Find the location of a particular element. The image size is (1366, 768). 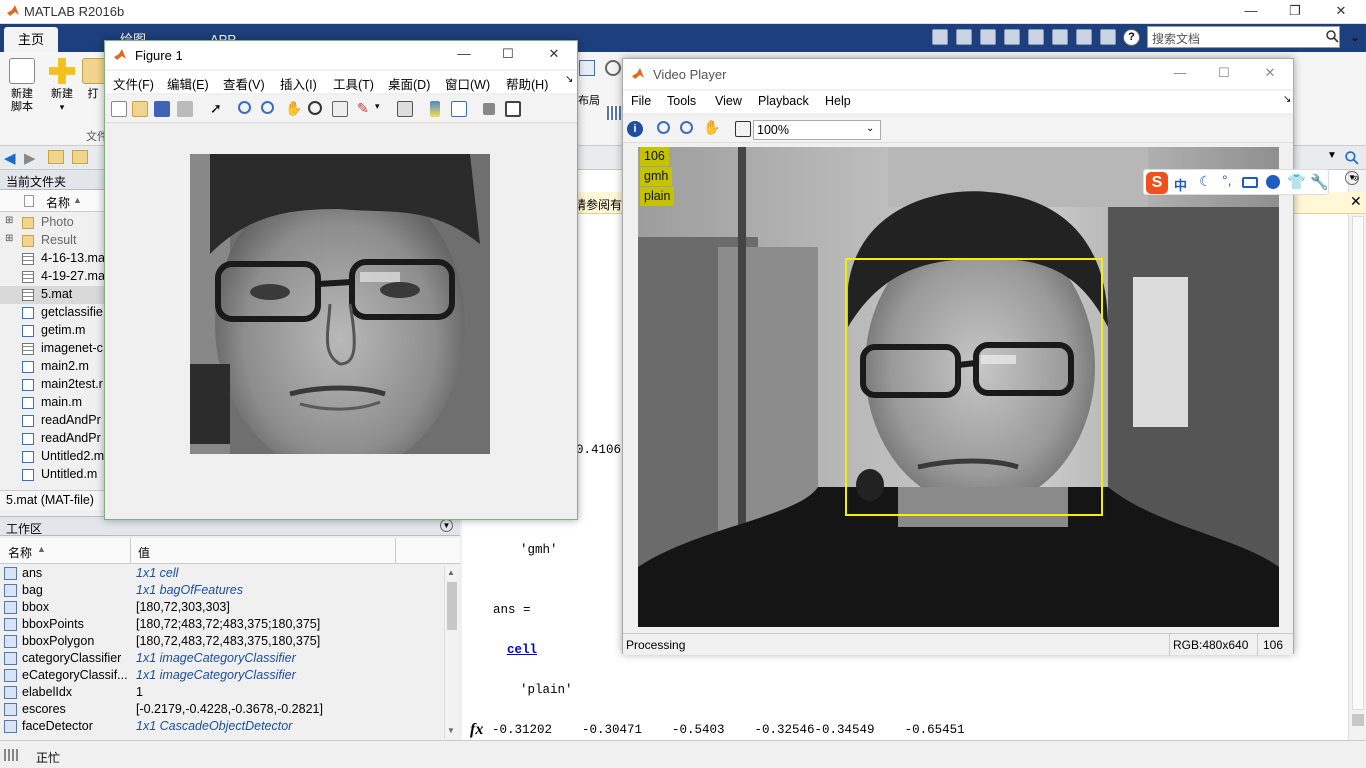

file-list-item: main2test.r is located at coordinates (52, 385).